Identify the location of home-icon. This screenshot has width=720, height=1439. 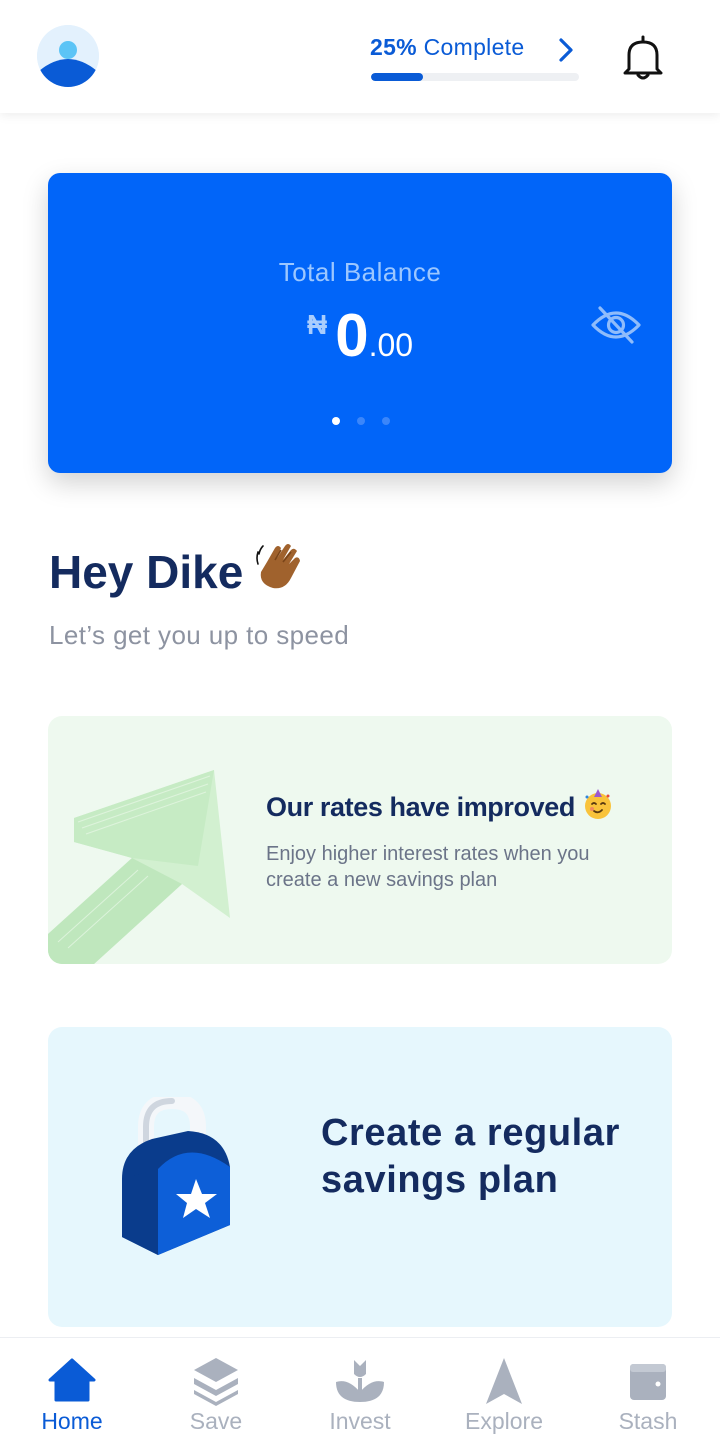
(72, 1380).